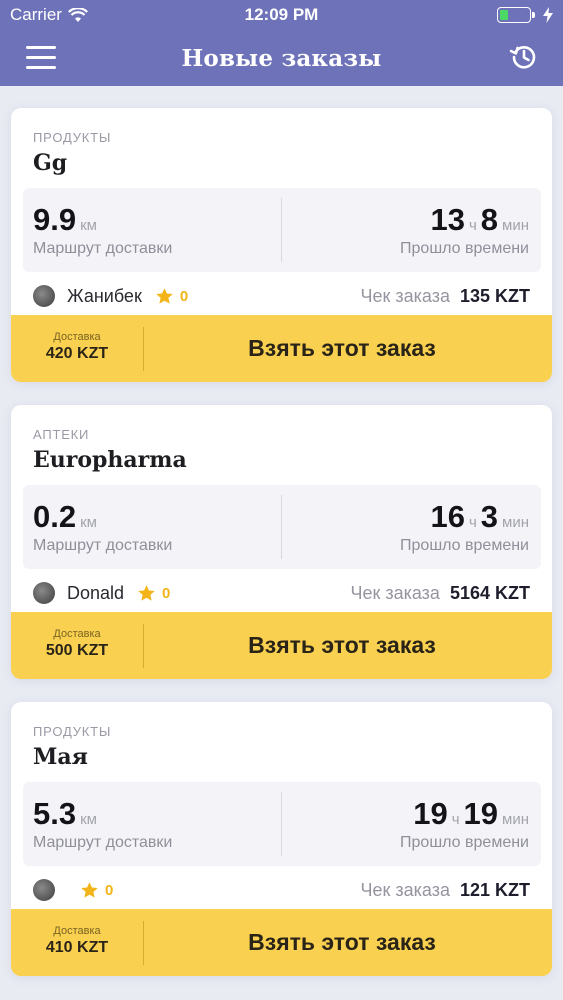  I want to click on delivery-fee: Доставка 500 KZT, so click(77, 645).